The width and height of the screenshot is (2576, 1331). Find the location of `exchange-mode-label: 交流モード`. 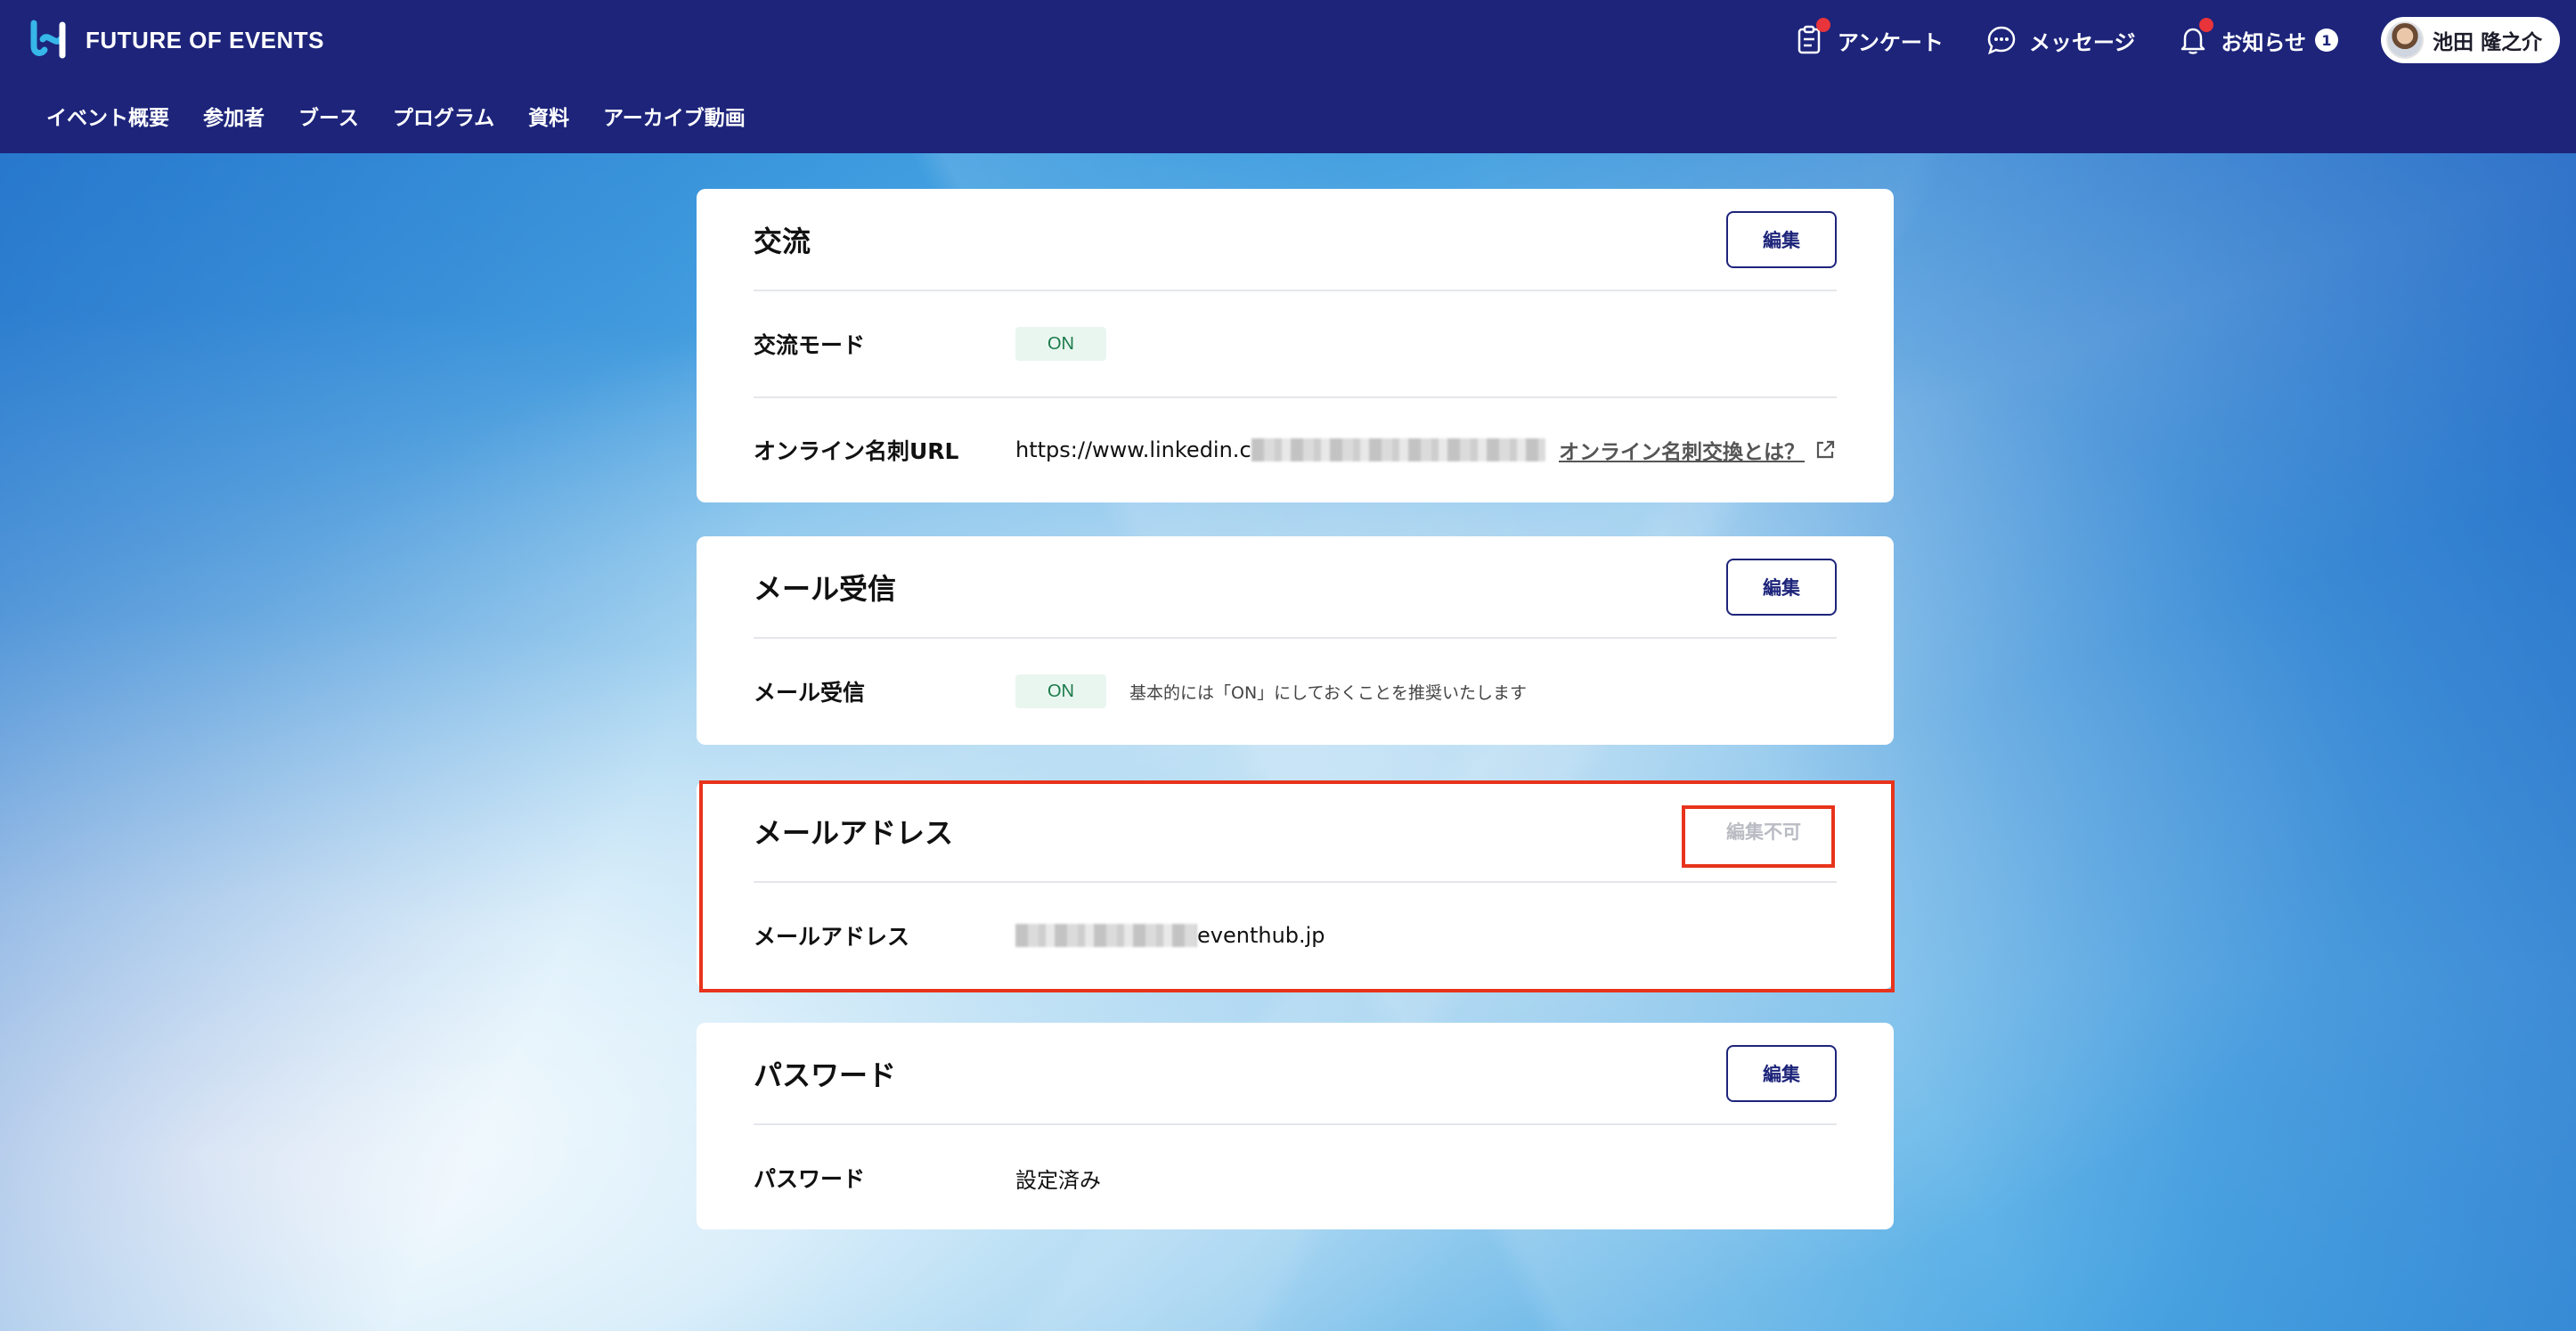

exchange-mode-label: 交流モード is located at coordinates (810, 345).